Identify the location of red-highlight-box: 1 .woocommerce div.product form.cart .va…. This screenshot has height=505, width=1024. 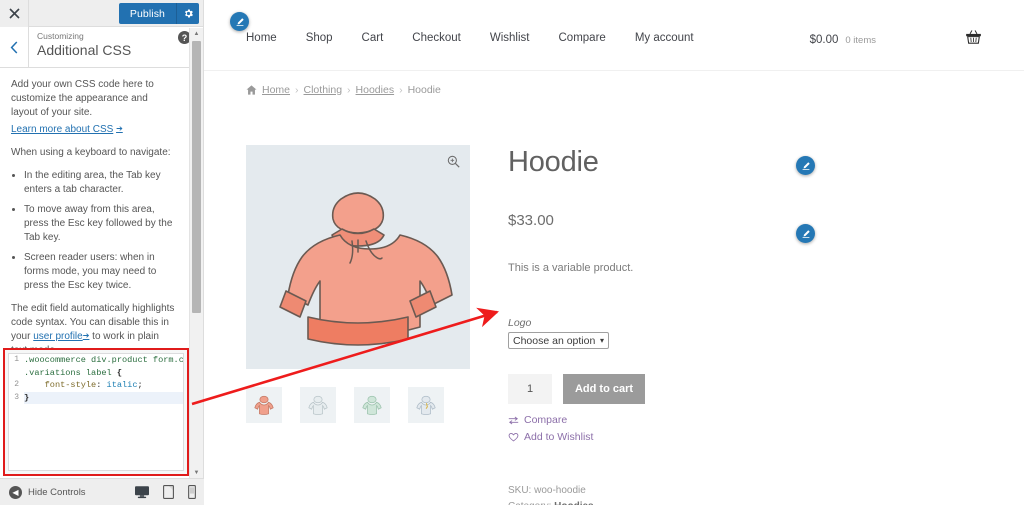
(96, 412).